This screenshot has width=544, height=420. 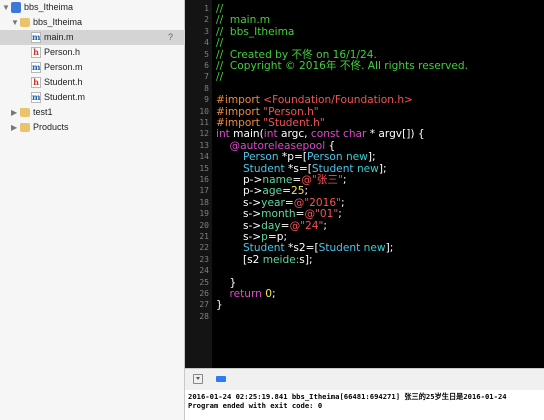 What do you see at coordinates (25, 112) in the screenshot?
I see `folder-icon` at bounding box center [25, 112].